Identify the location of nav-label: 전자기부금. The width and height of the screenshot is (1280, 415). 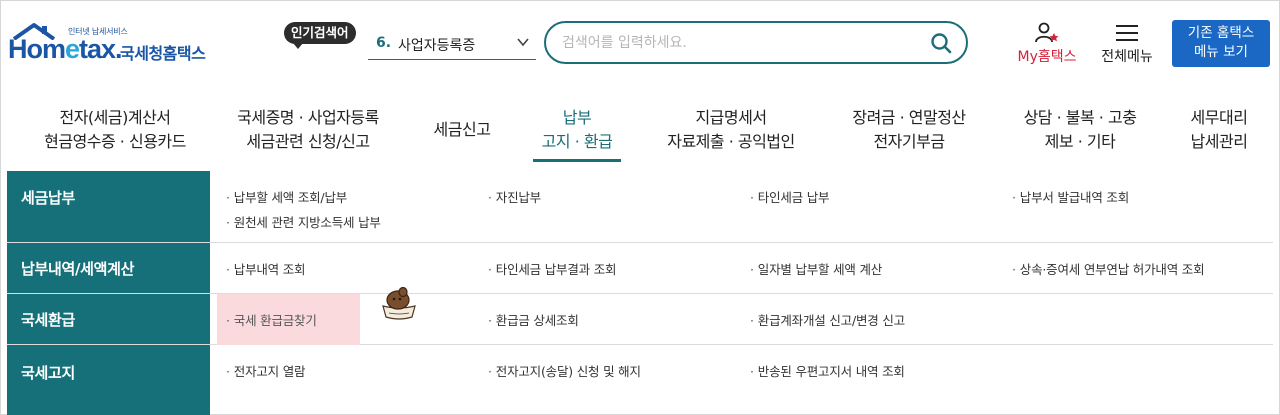
(909, 141).